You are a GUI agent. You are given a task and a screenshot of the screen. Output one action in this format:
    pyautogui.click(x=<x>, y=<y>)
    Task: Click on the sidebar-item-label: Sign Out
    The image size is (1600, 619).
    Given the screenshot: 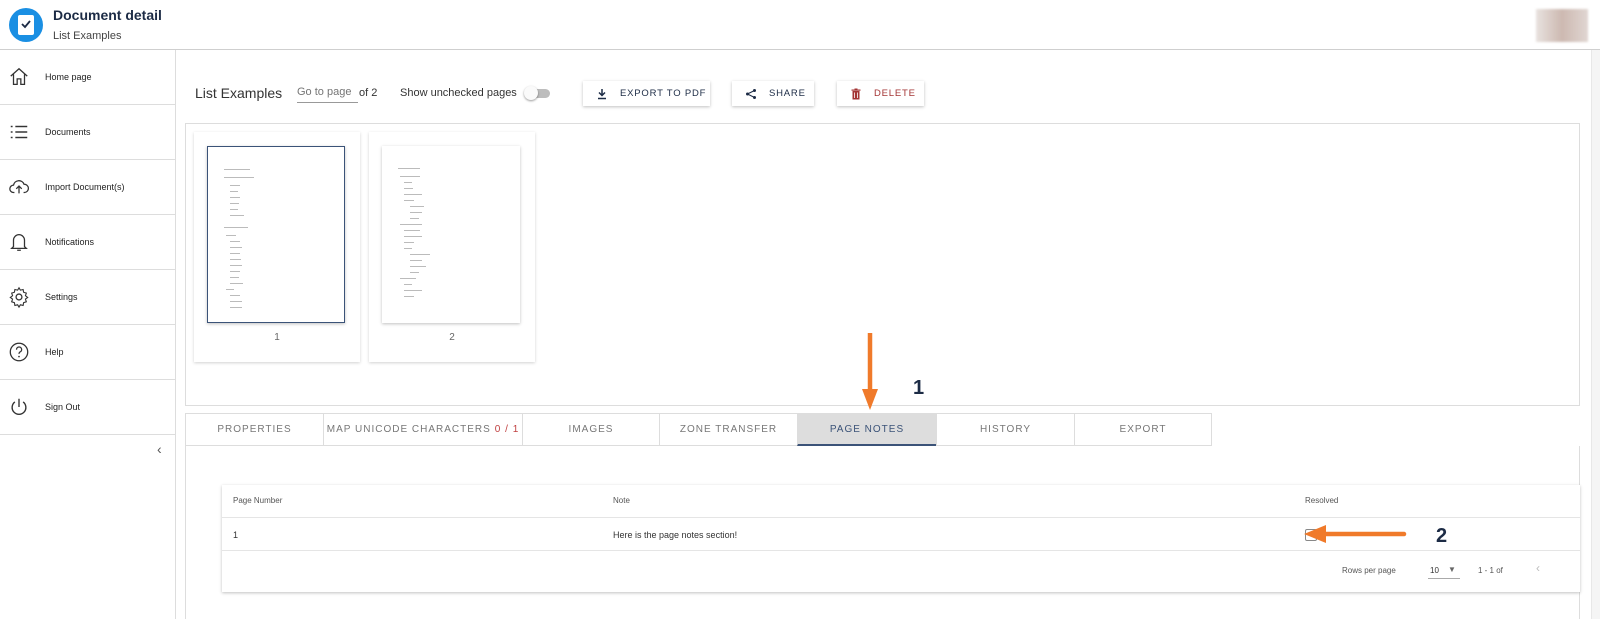 What is the action you would take?
    pyautogui.click(x=63, y=407)
    